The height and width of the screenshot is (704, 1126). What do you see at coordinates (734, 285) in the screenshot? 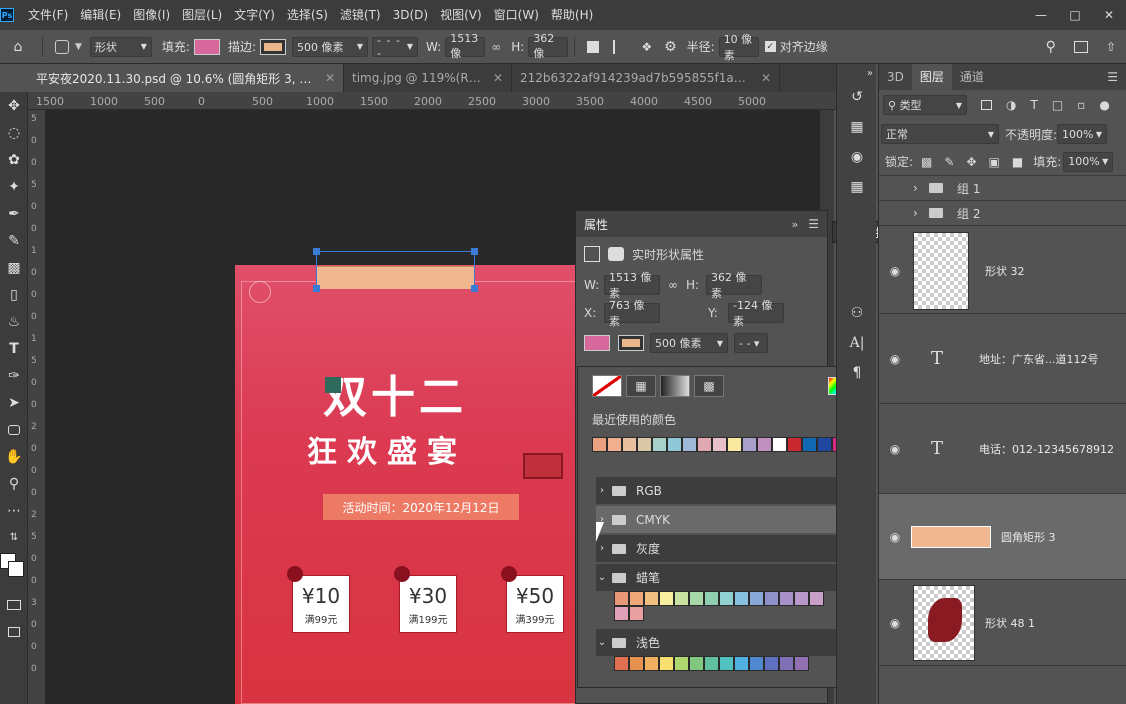
I see `h-input: 362 像素` at bounding box center [734, 285].